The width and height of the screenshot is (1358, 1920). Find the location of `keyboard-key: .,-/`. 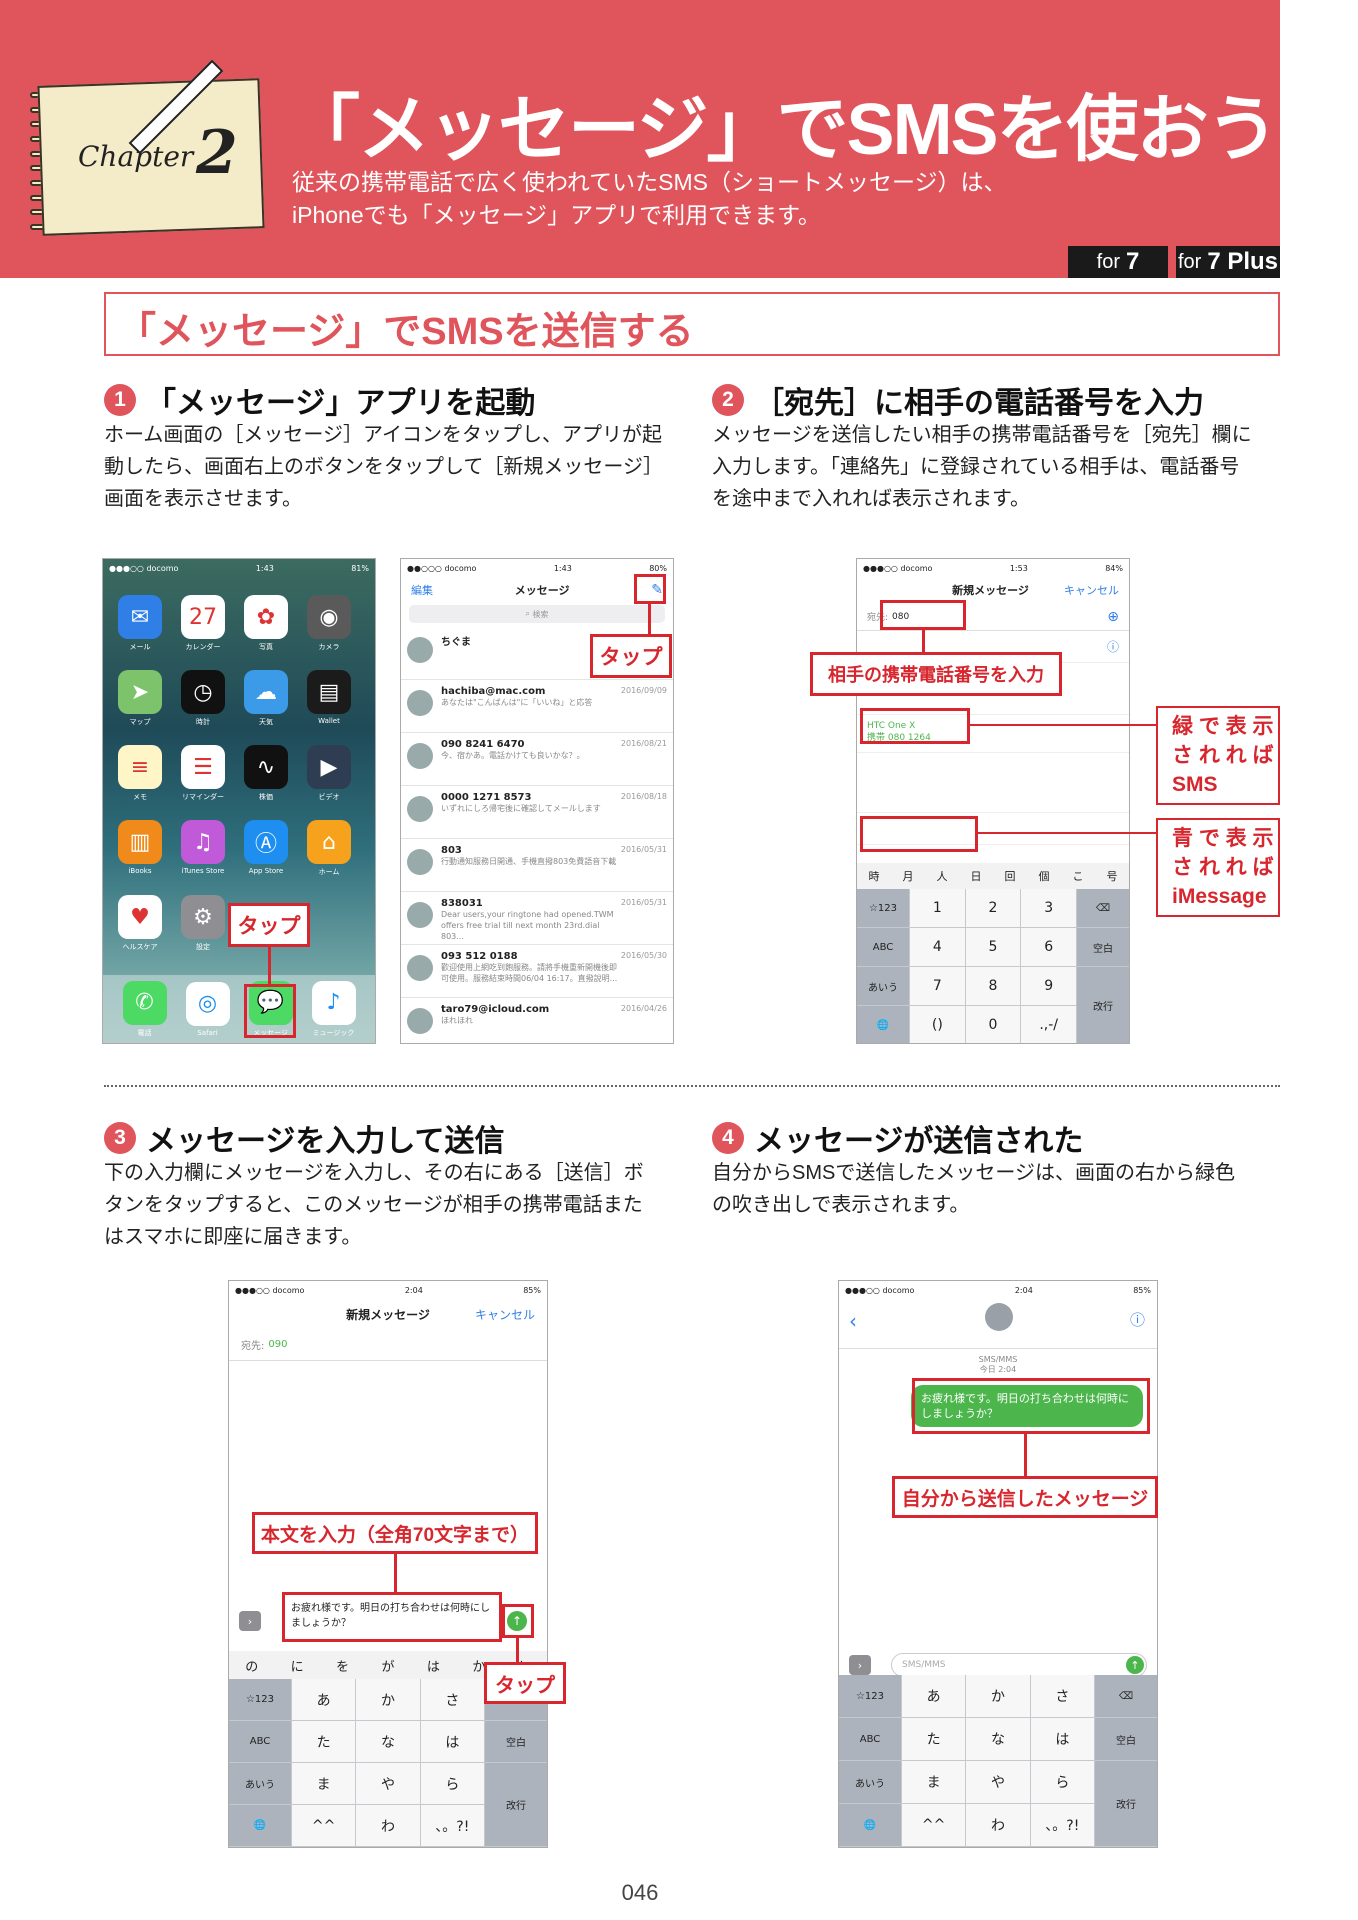

keyboard-key: .,-/ is located at coordinates (1048, 1024).